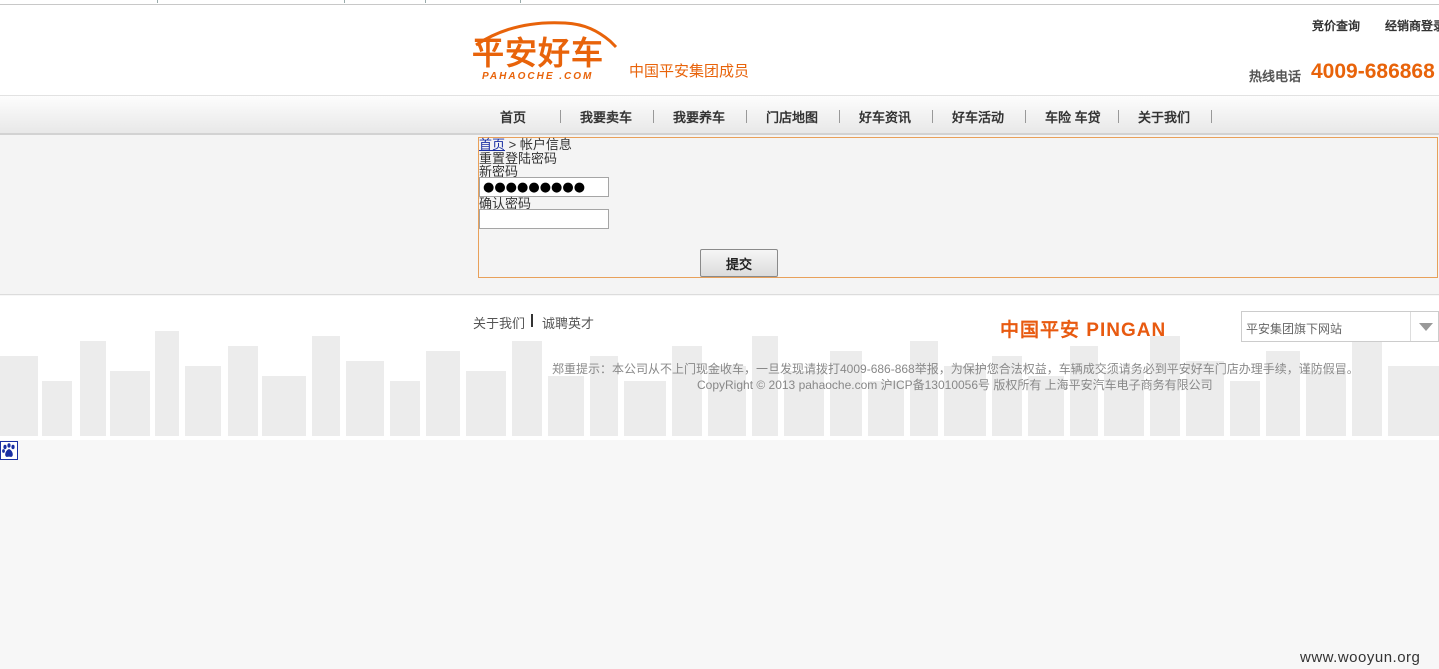 This screenshot has height=669, width=1439. I want to click on group-sites-dropdown: 平安集团旗下网站, so click(1340, 326).